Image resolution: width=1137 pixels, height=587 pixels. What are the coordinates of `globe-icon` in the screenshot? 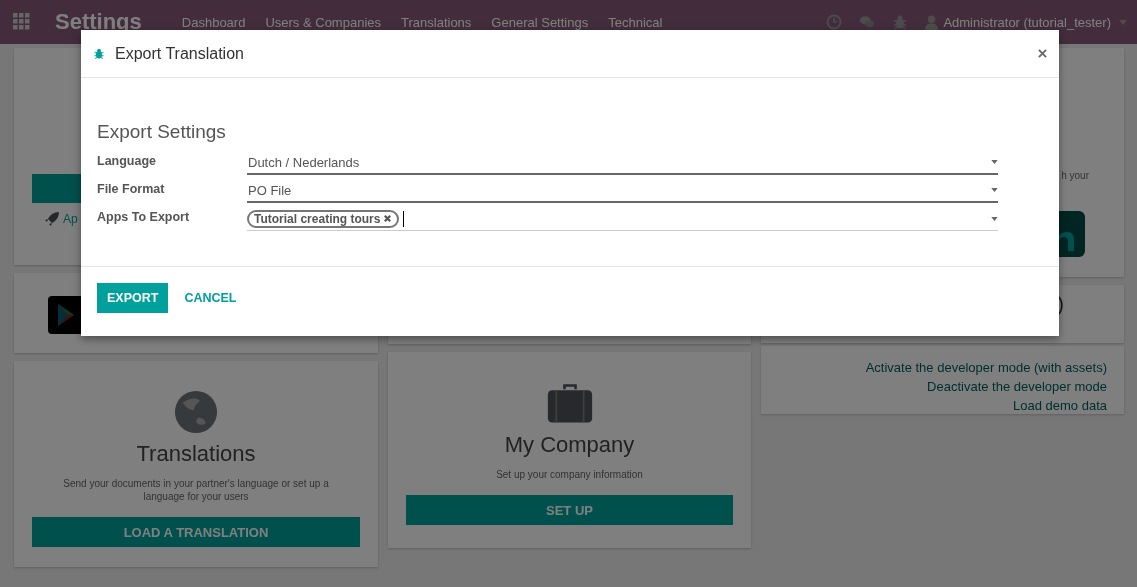 It's located at (196, 412).